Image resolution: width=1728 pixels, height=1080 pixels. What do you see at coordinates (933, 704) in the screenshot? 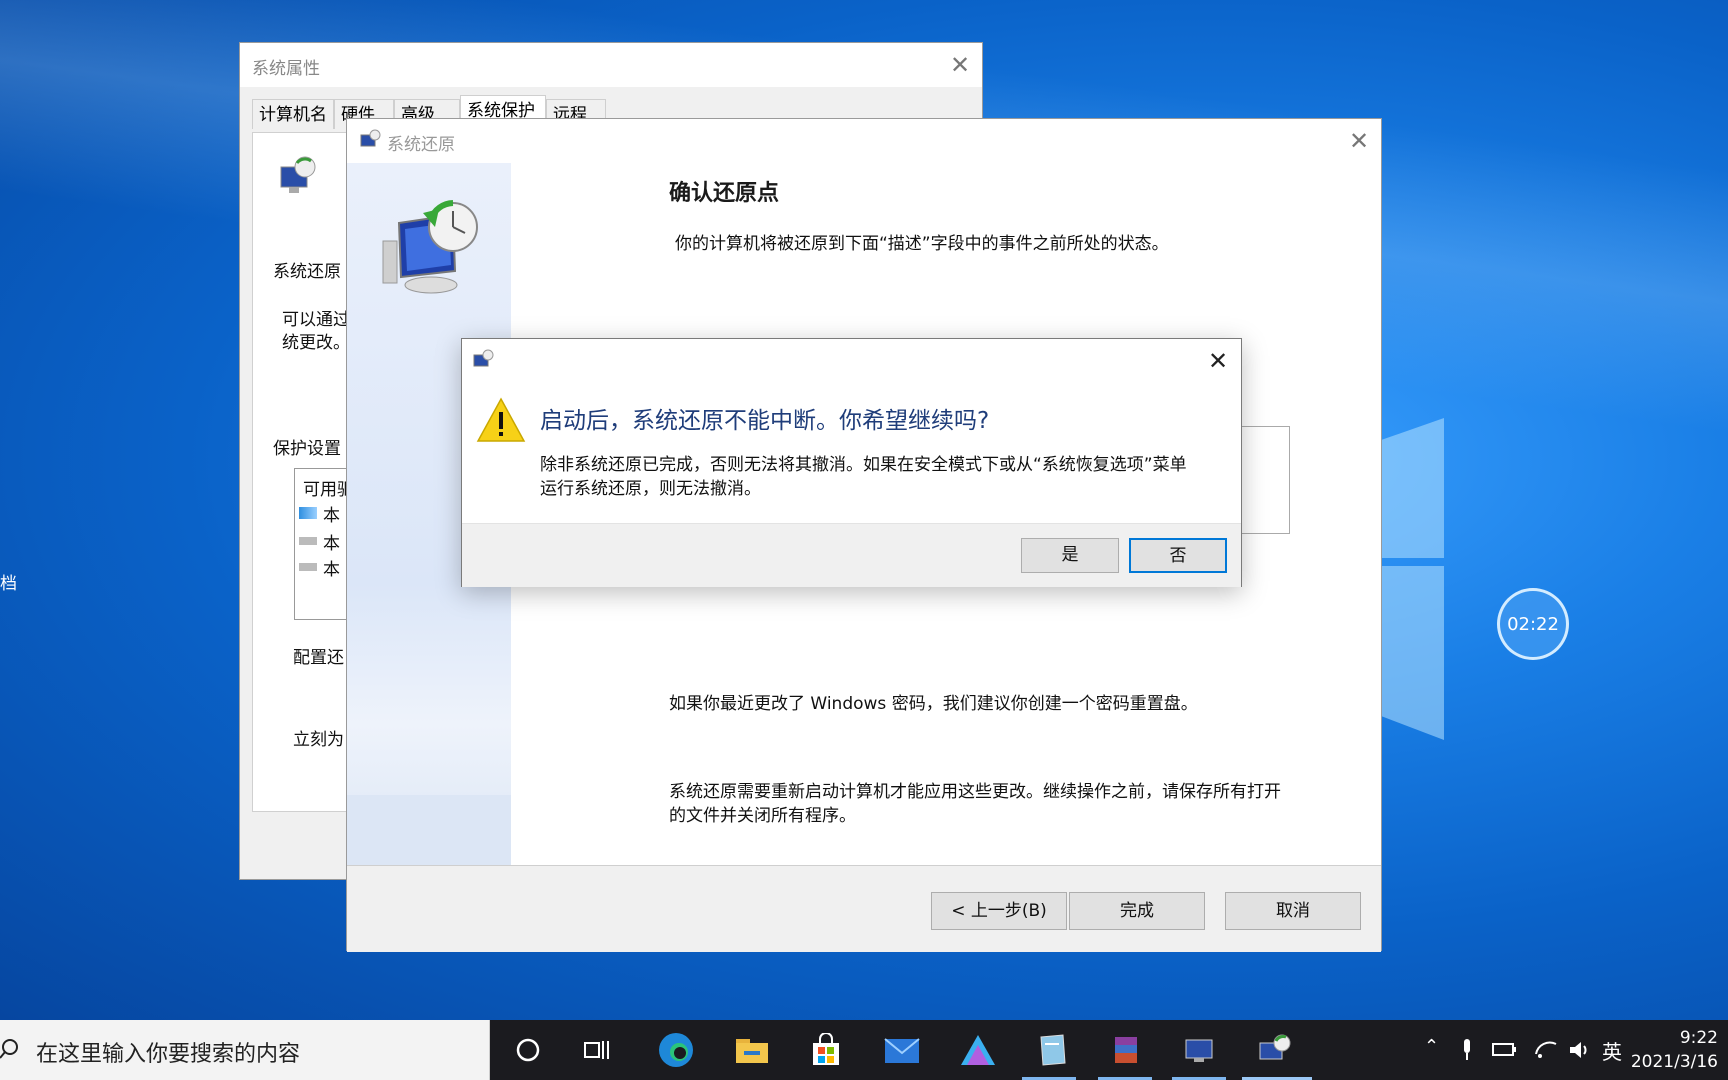
I see `password-note: 如果你最近更改了 Windows 密码，我们建议你创建一个密码重置盘。` at bounding box center [933, 704].